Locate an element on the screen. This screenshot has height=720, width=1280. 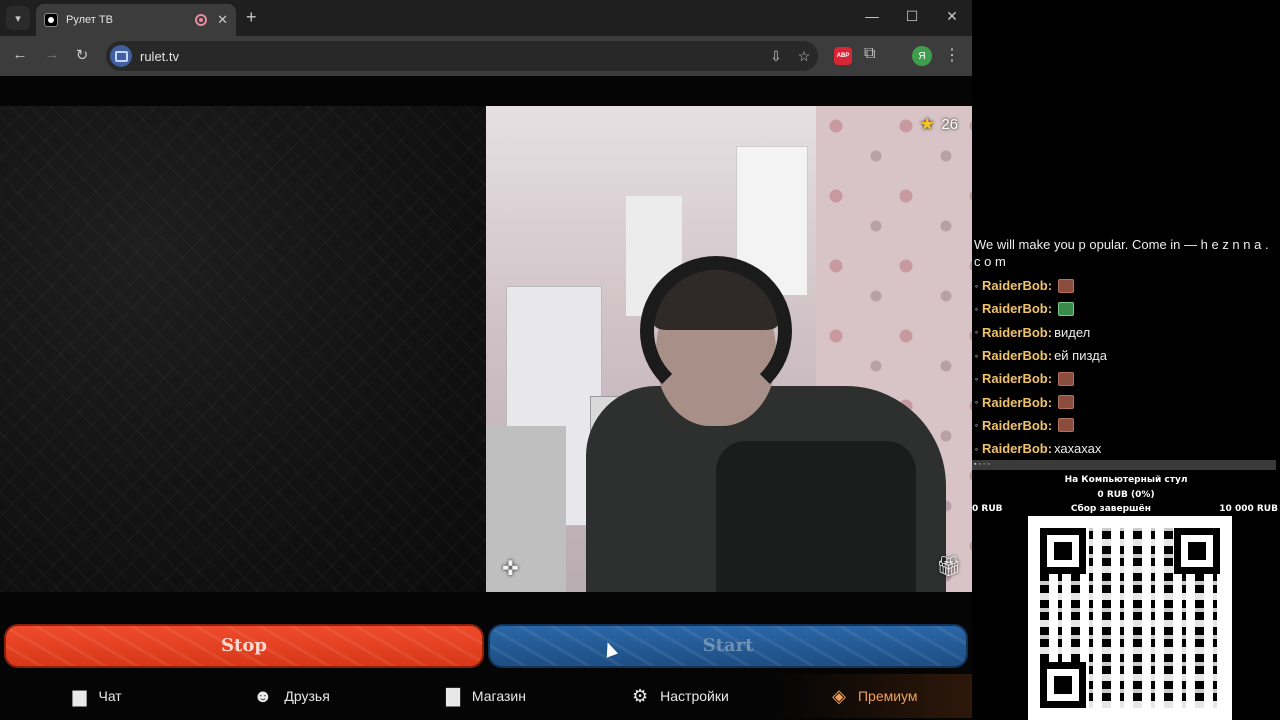
qr-finder-bottom-left is located at coordinates (1063, 685).